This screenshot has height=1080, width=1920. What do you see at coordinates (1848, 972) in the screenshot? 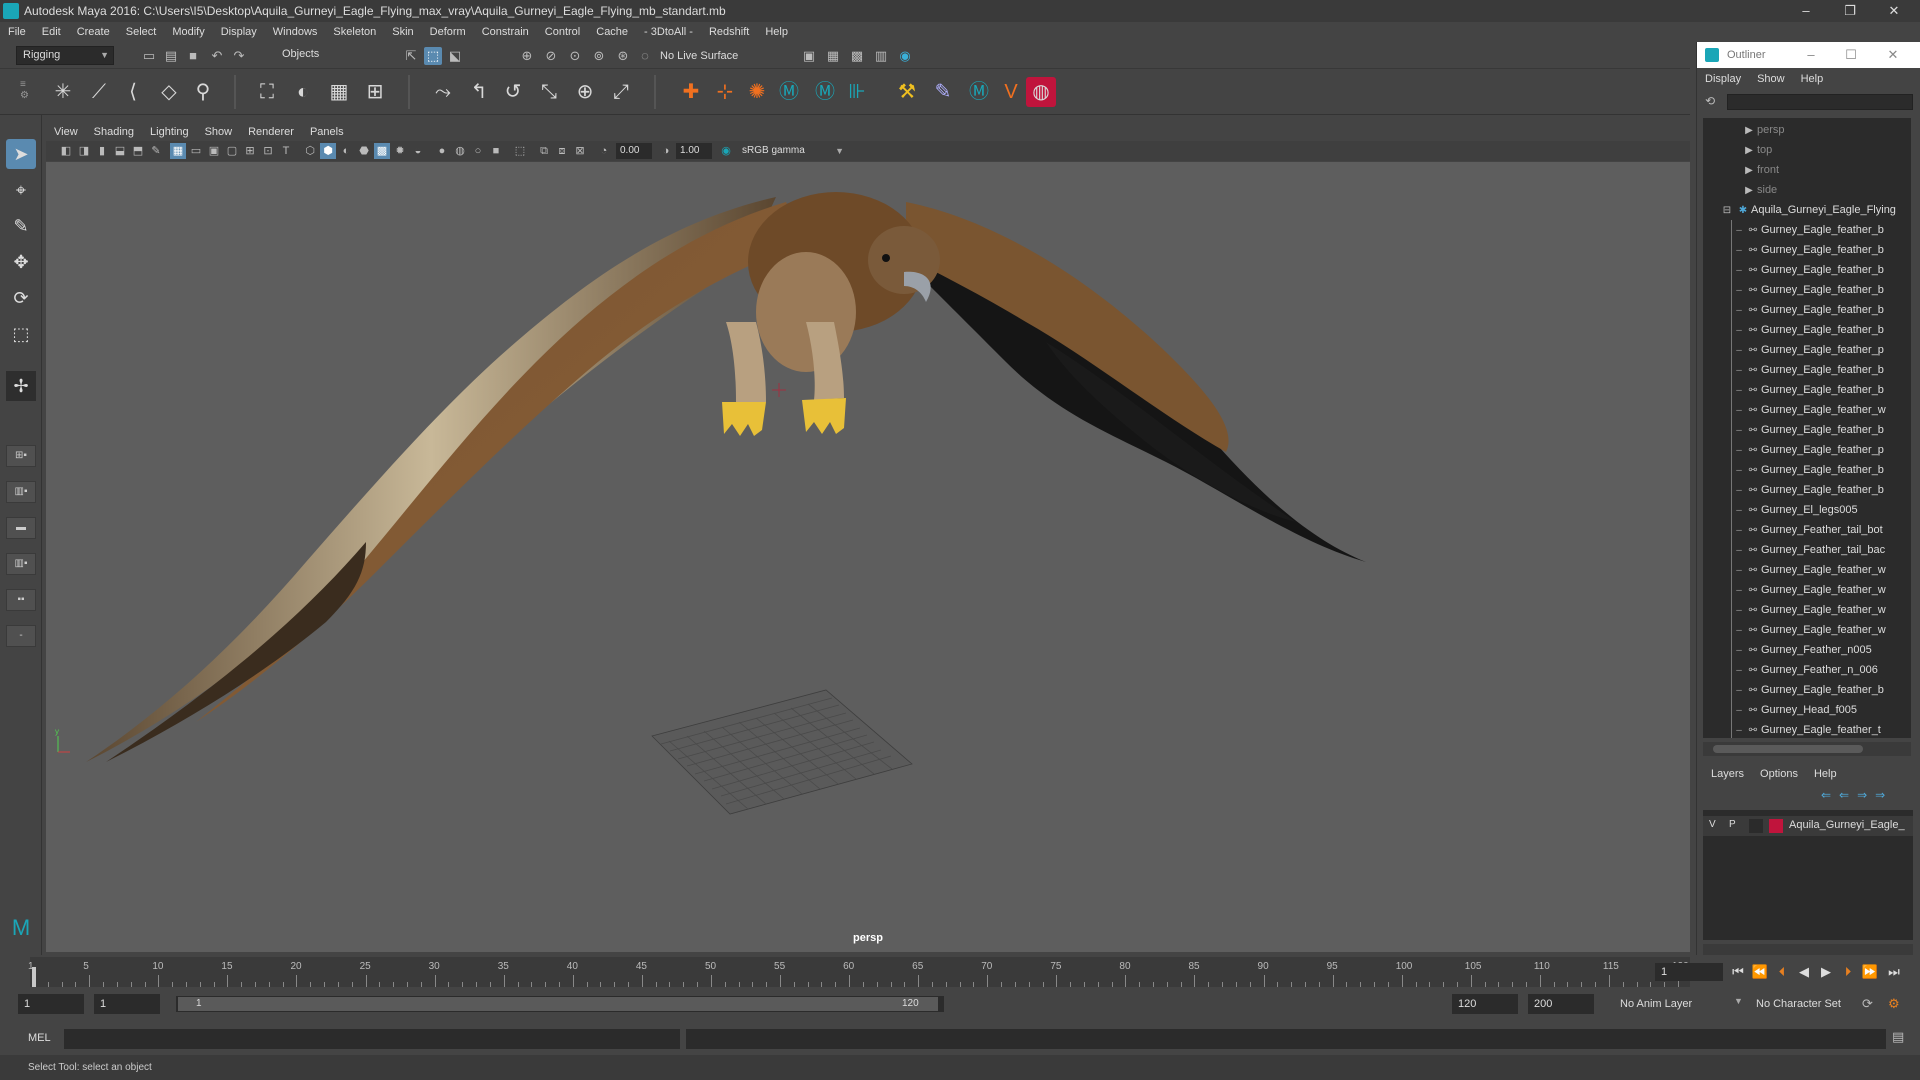
I see `next-key-icon: ⏵` at bounding box center [1848, 972].